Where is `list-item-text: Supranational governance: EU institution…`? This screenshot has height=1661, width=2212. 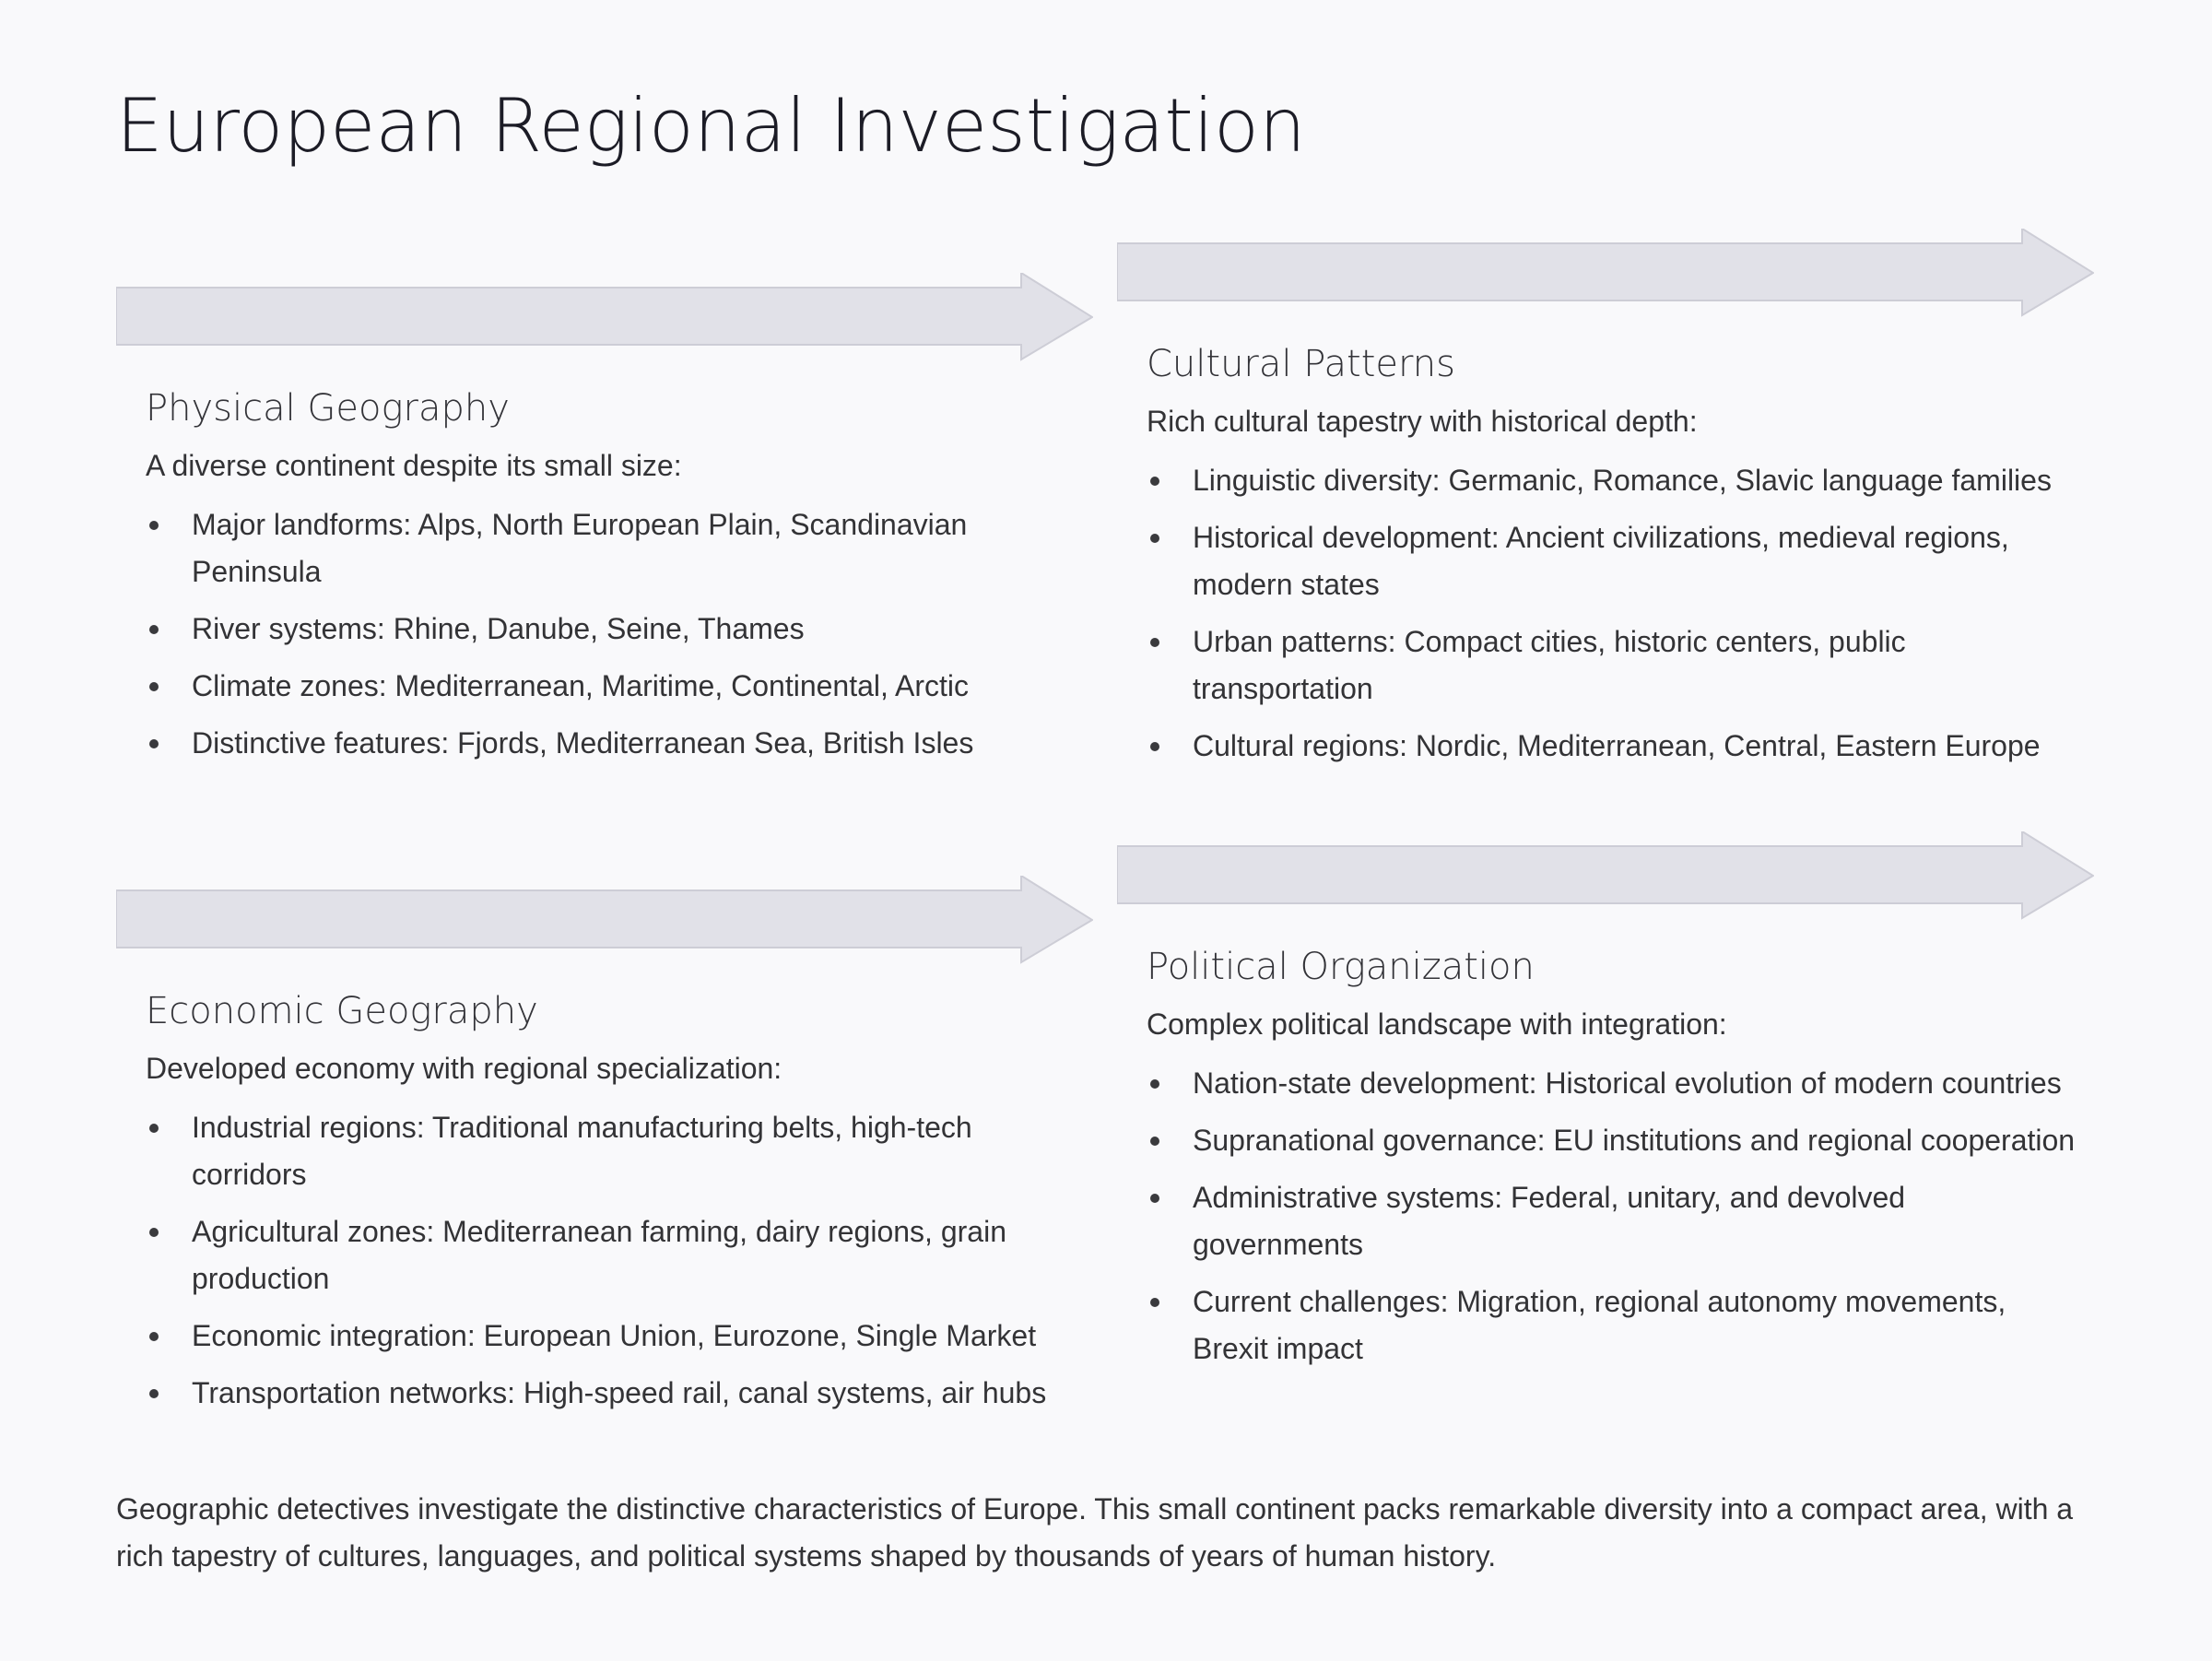 list-item-text: Supranational governance: EU institution… is located at coordinates (1634, 1141).